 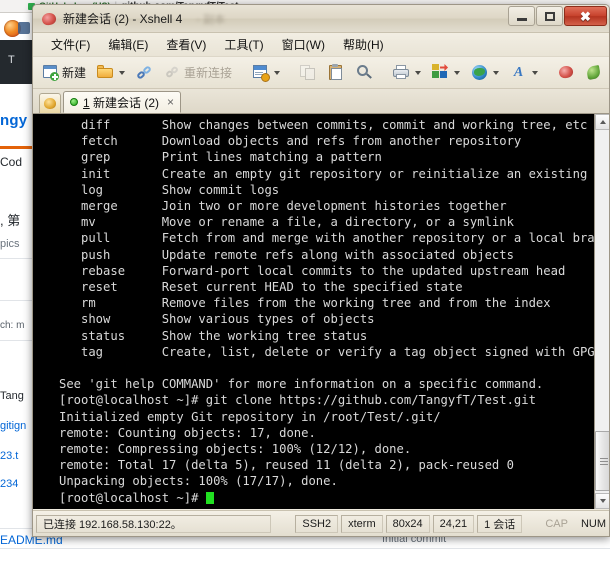 What do you see at coordinates (10, 220) in the screenshot?
I see `repo-description: , 第` at bounding box center [10, 220].